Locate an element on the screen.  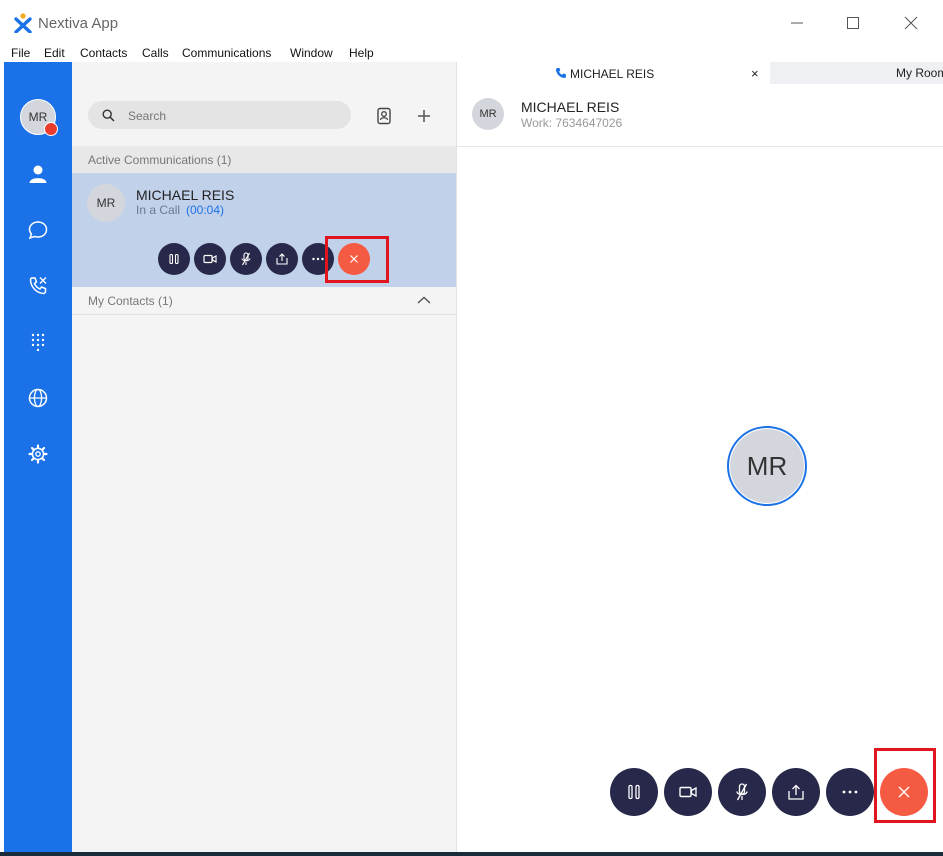
hold-button-large is located at coordinates (634, 792).